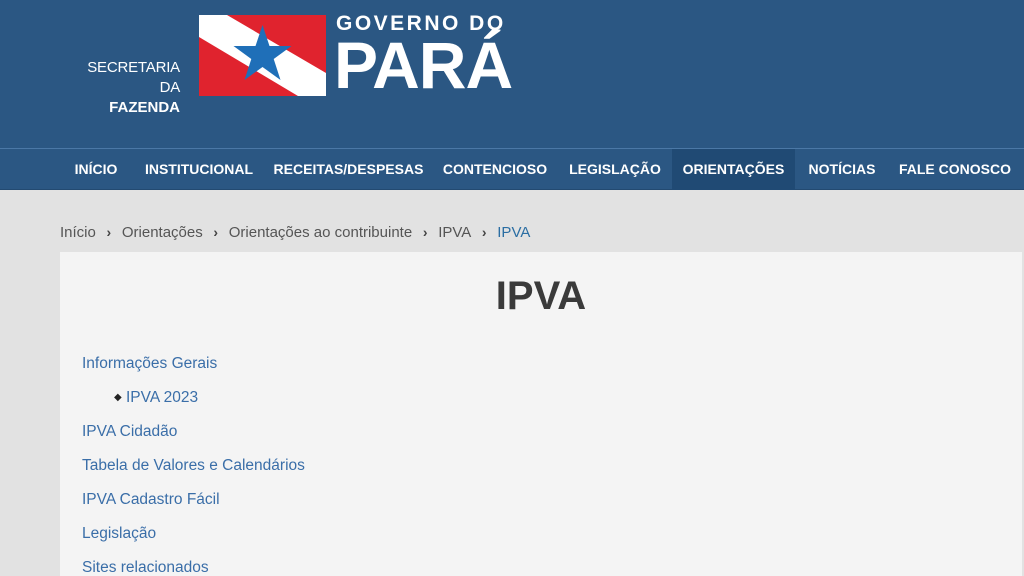 This screenshot has width=1024, height=576. Describe the element at coordinates (262, 55) in the screenshot. I see `para-flag-logo` at that location.